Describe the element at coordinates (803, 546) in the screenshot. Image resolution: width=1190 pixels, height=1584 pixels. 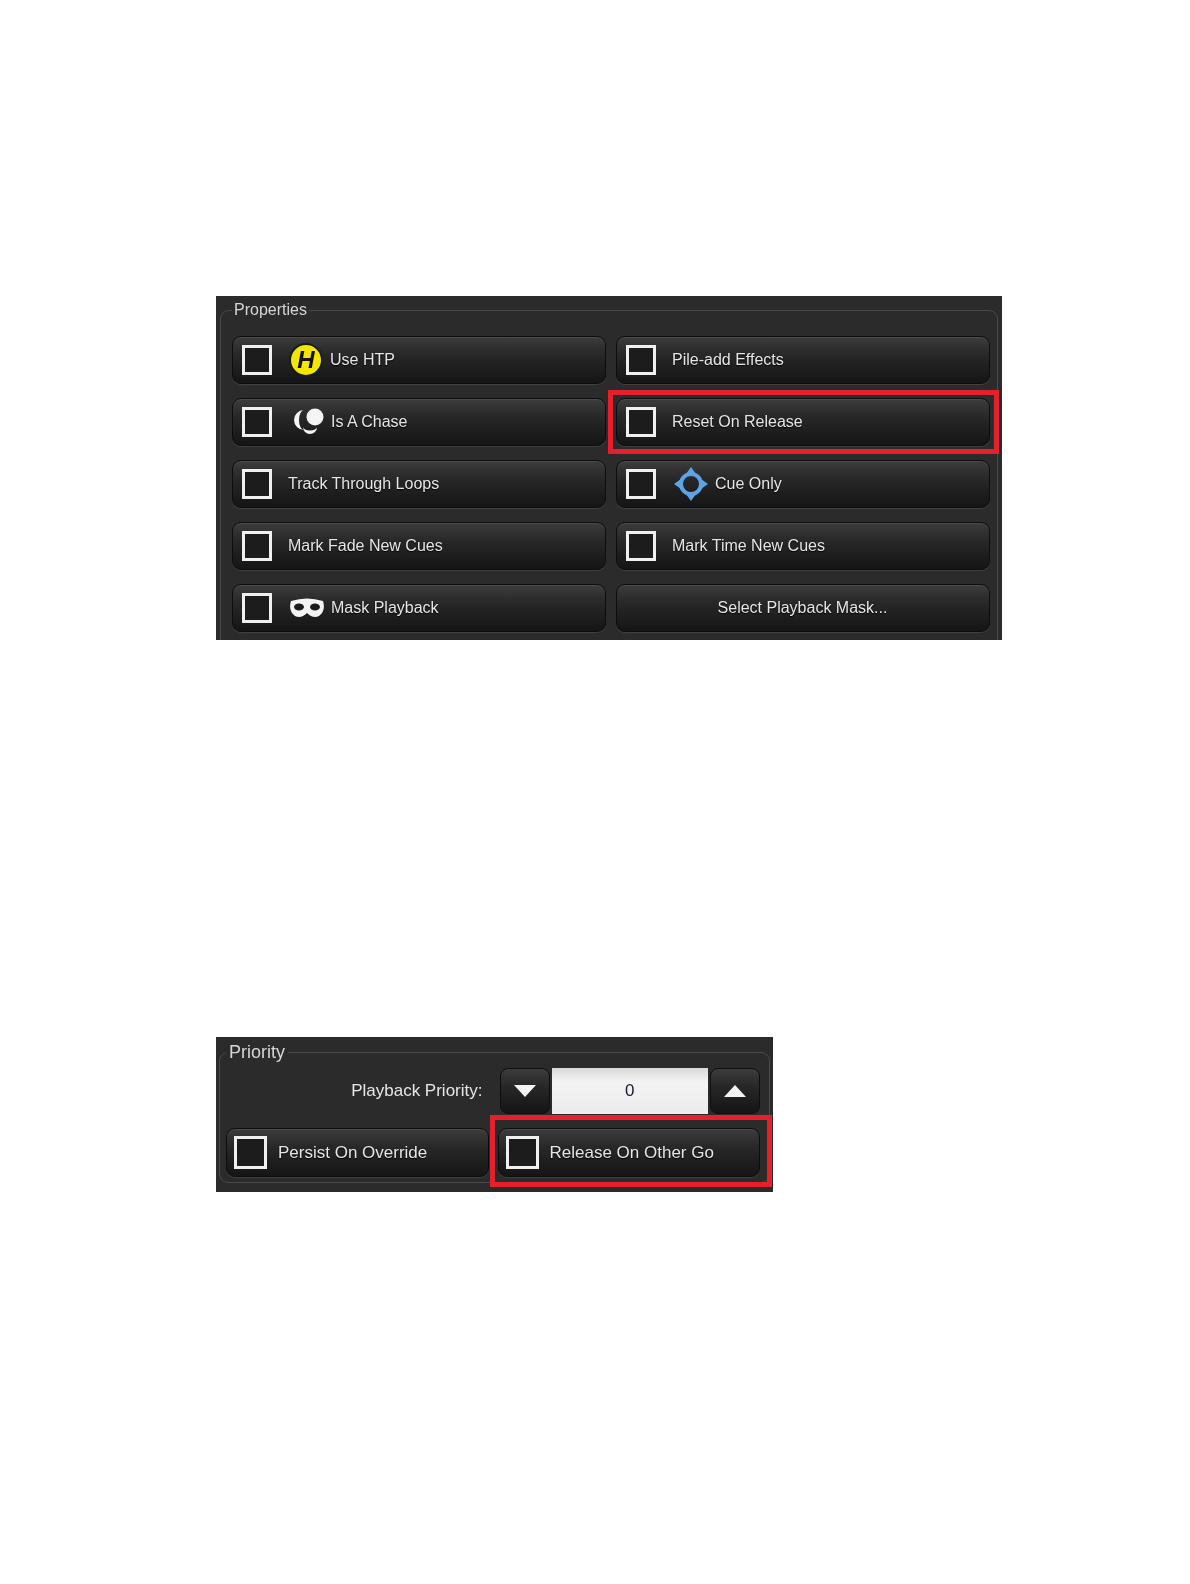
I see `toggle-button: Mark Time New Cues` at that location.